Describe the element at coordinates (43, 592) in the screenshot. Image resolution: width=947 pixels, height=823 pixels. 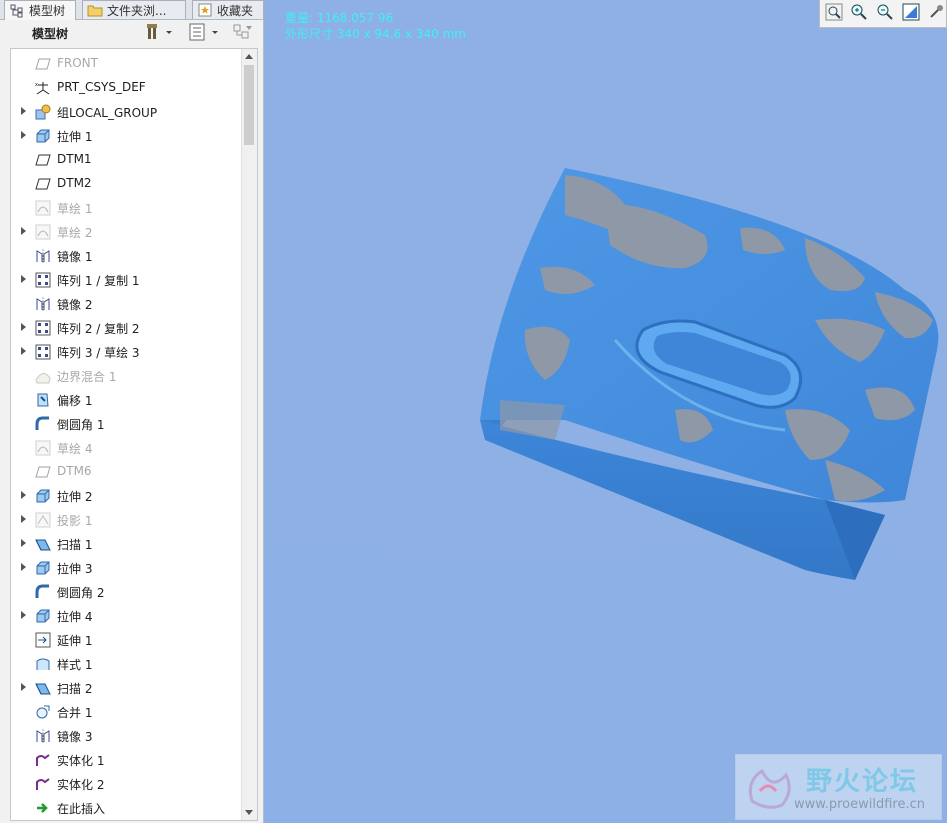
I see `round-icon` at that location.